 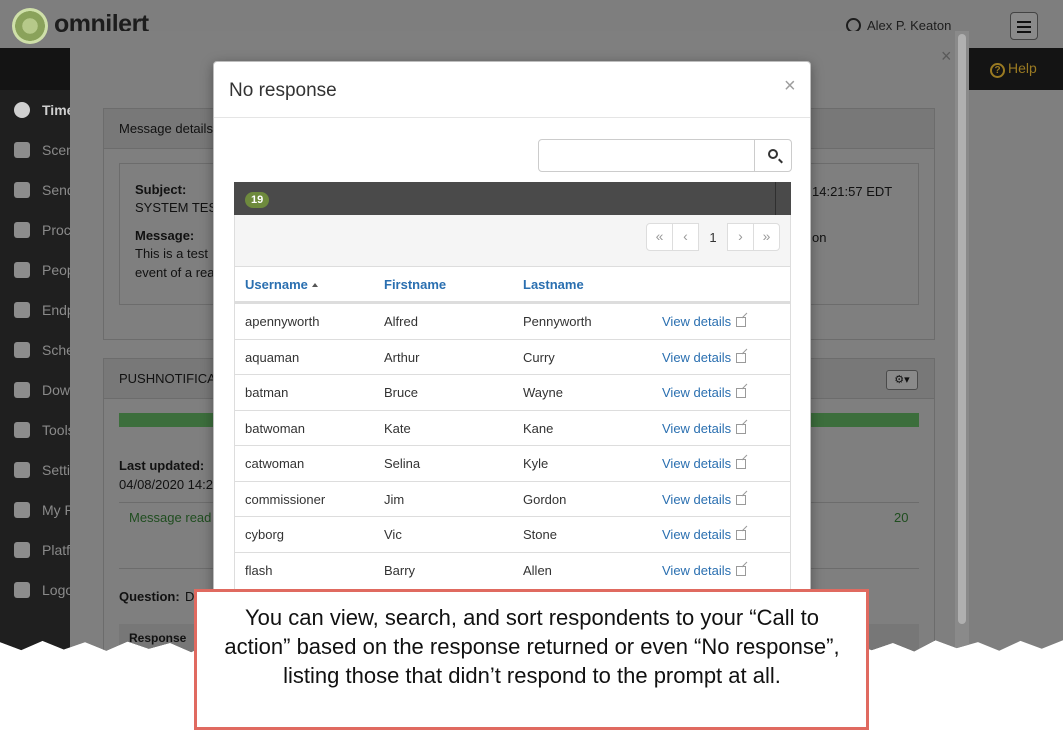 I want to click on cell-username: flash, so click(x=259, y=570).